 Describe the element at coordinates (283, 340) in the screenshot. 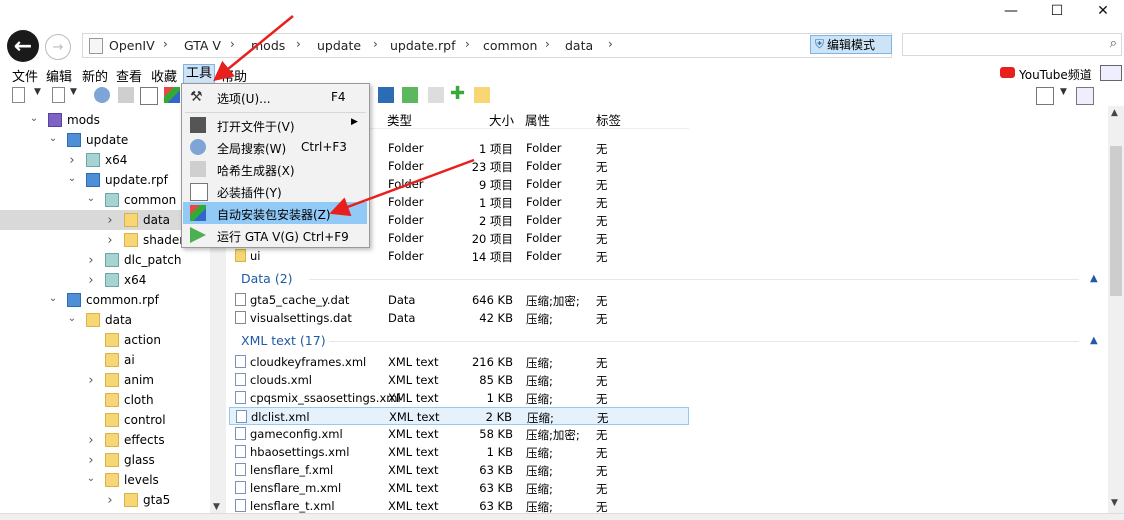

I see `group-header-xml: XML text (17)` at that location.